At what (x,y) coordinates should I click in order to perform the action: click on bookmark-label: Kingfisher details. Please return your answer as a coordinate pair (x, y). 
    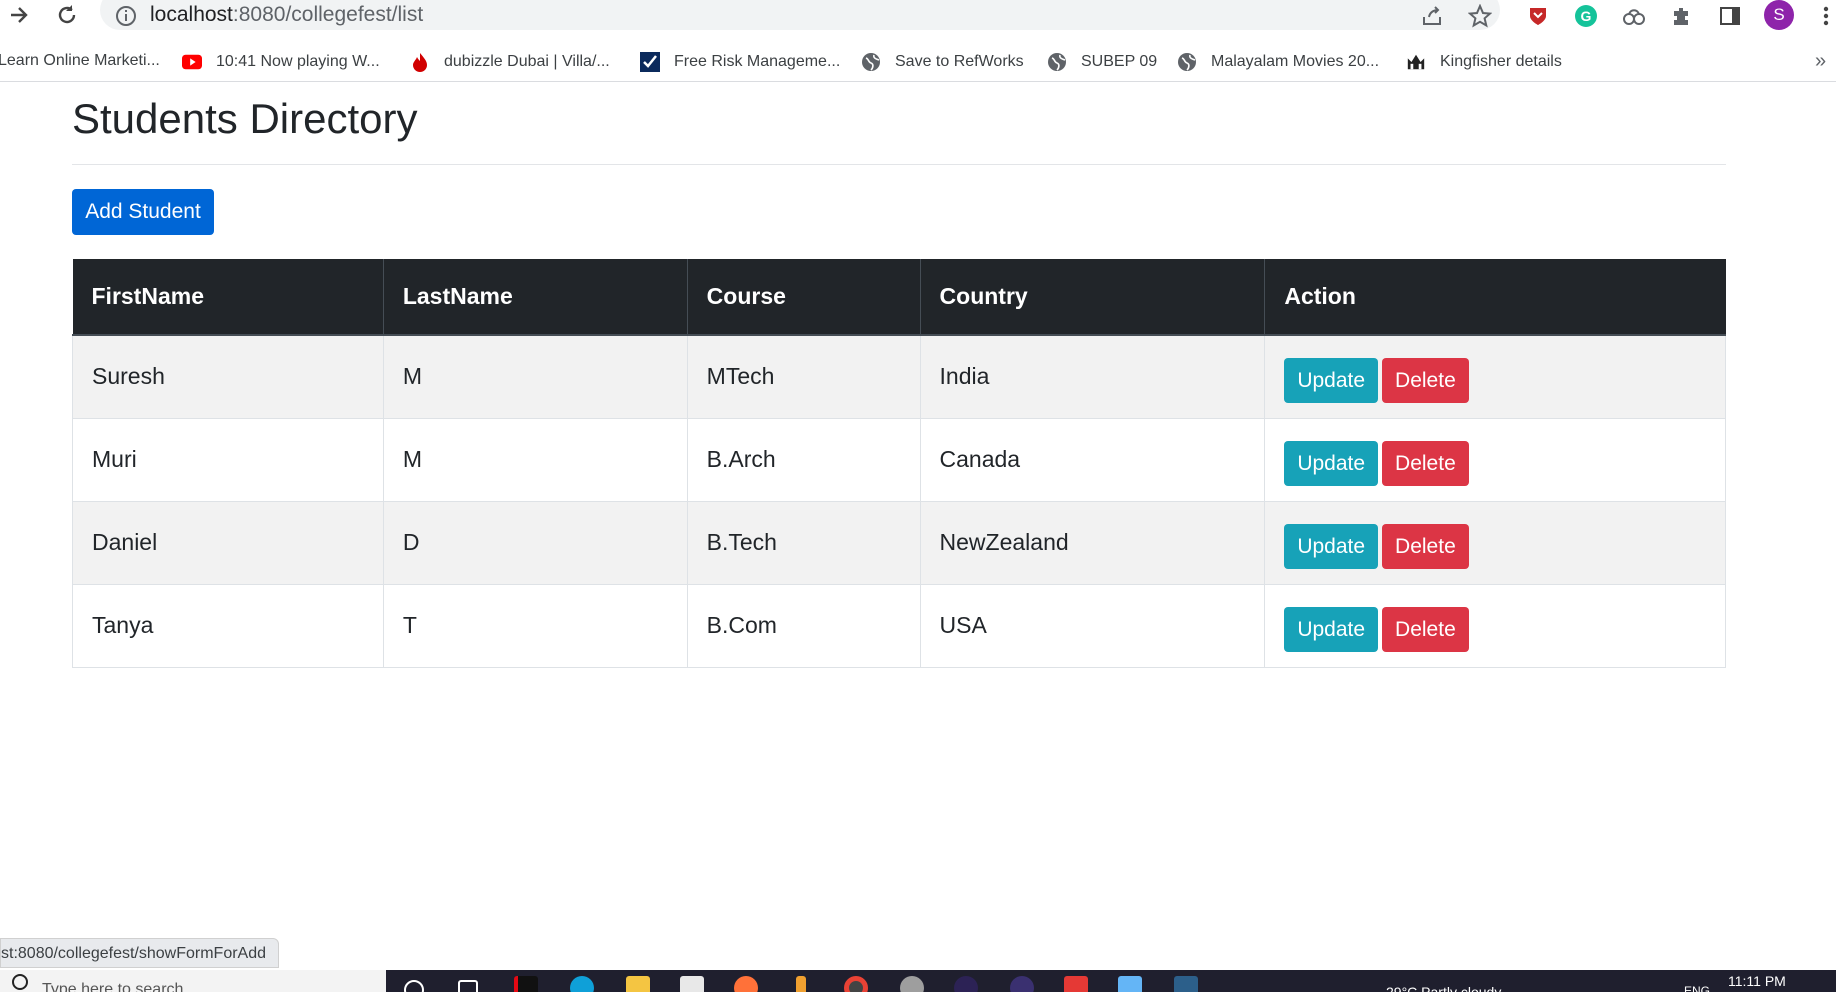
    Looking at the image, I should click on (1501, 61).